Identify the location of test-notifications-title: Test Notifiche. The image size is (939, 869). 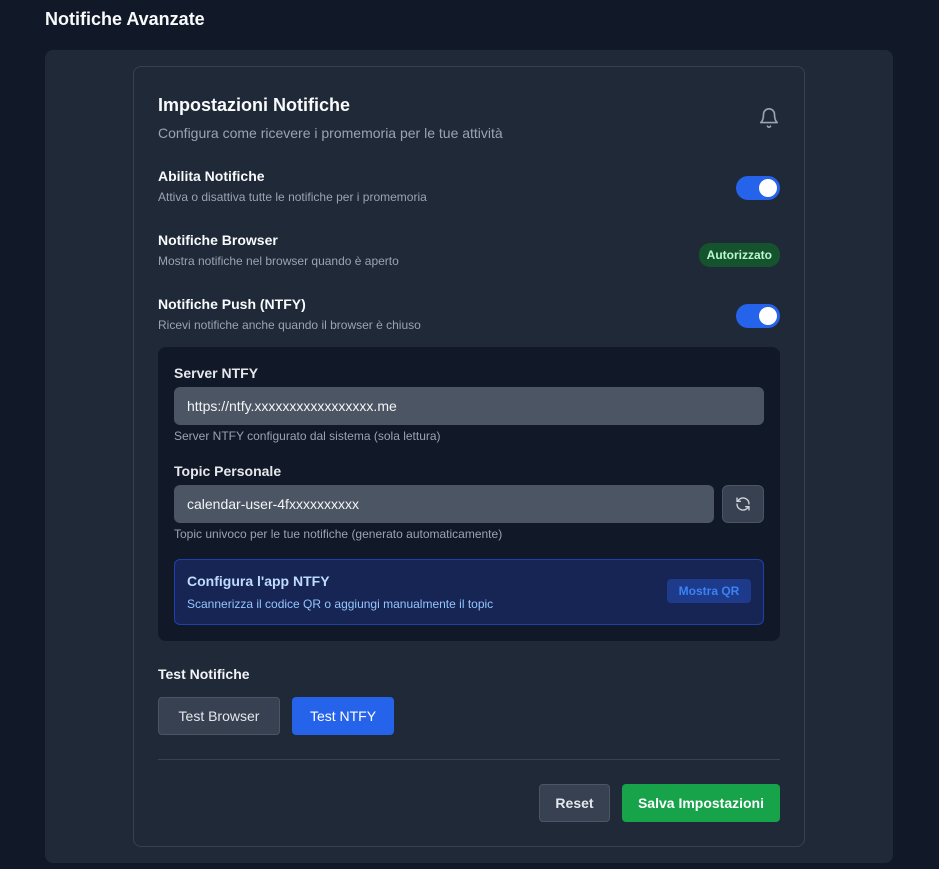
(204, 674).